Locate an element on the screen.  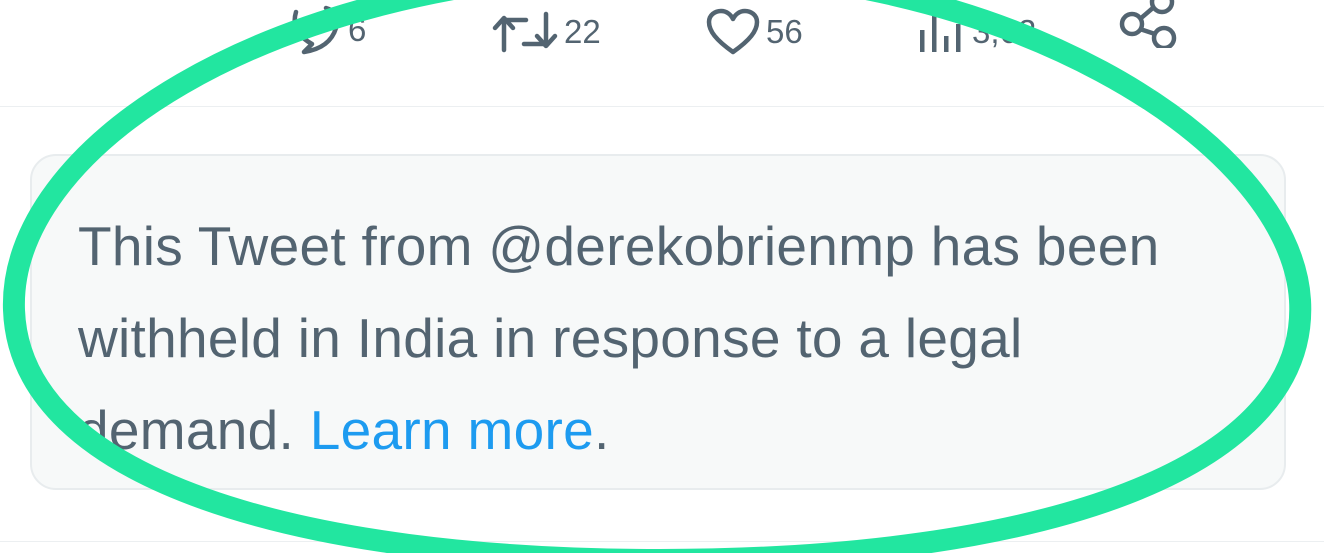
share-icon is located at coordinates (1149, 24).